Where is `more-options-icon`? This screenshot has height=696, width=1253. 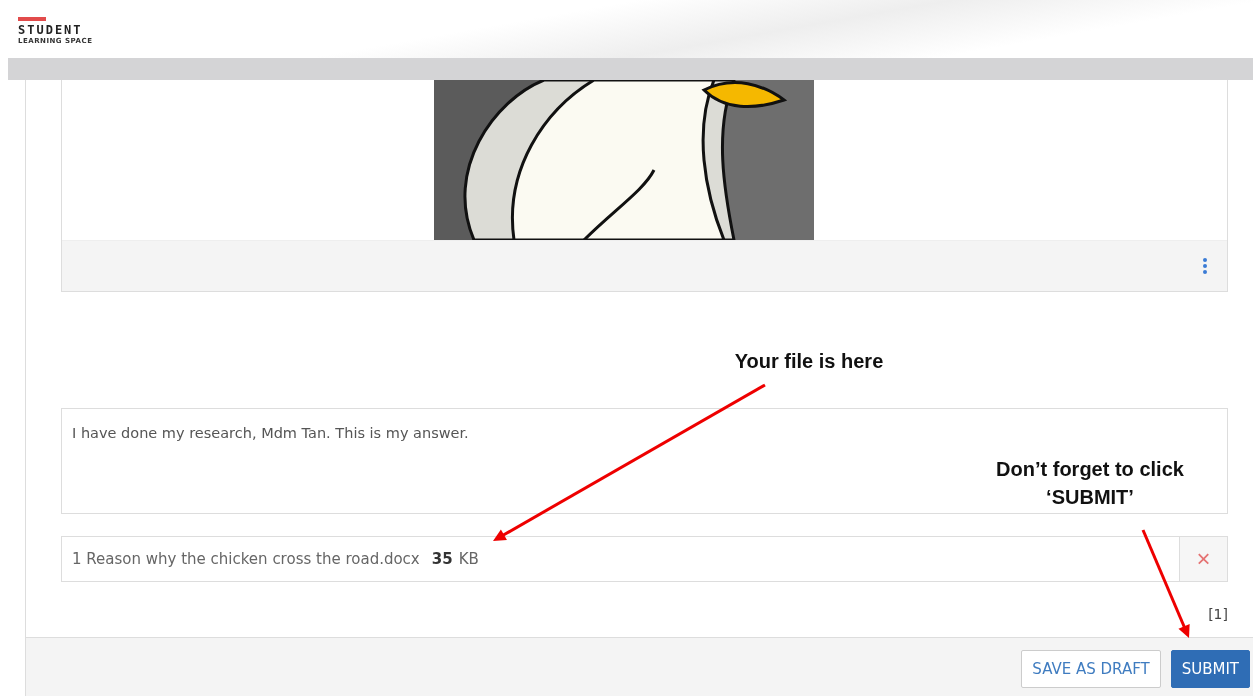 more-options-icon is located at coordinates (1205, 266).